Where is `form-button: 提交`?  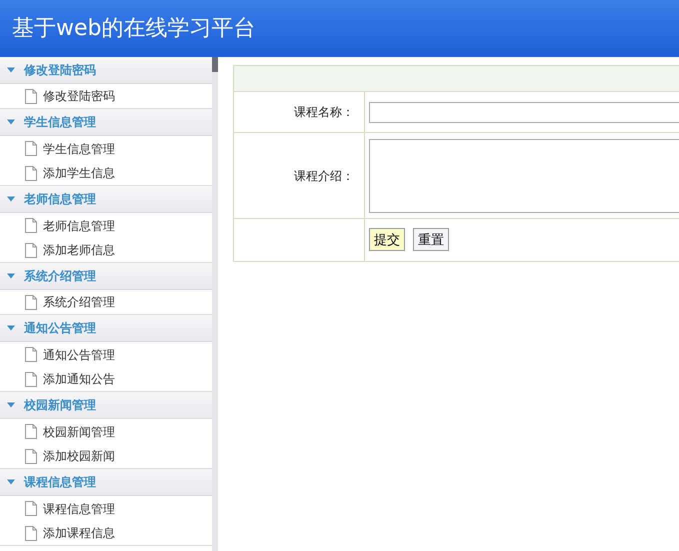 form-button: 提交 is located at coordinates (387, 240).